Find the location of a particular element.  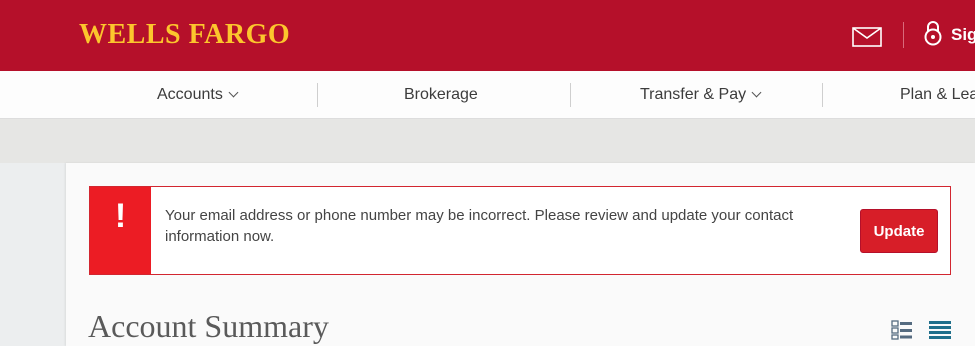

nav-item-brokerage: Brokerage is located at coordinates (441, 95).